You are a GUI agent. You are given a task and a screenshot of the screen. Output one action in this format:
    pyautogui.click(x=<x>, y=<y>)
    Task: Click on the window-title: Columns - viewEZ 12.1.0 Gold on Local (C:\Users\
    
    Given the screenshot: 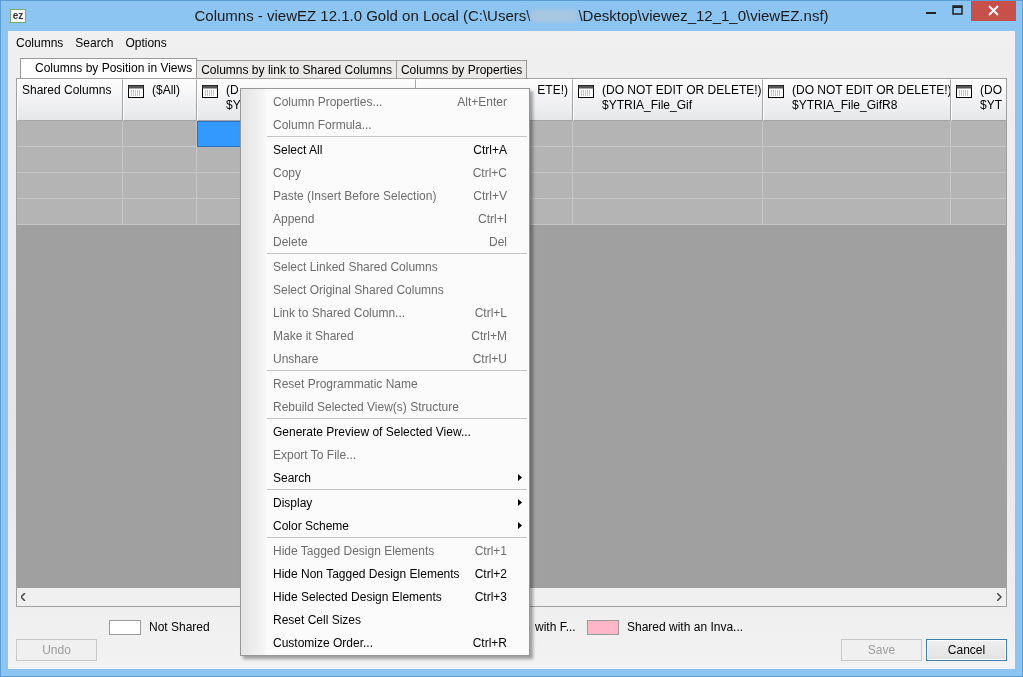 What is the action you would take?
    pyautogui.click(x=362, y=15)
    